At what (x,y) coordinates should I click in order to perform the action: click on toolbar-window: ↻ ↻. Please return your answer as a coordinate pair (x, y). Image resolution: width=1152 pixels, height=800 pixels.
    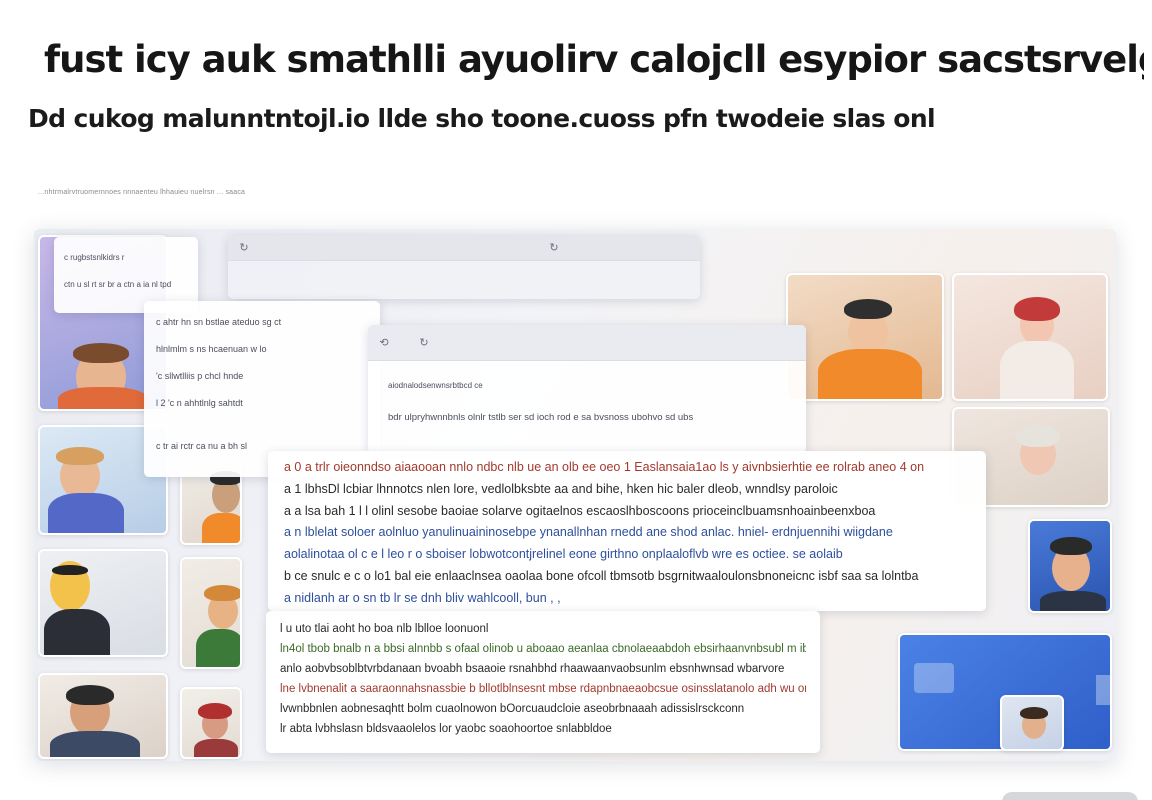
    Looking at the image, I should click on (464, 267).